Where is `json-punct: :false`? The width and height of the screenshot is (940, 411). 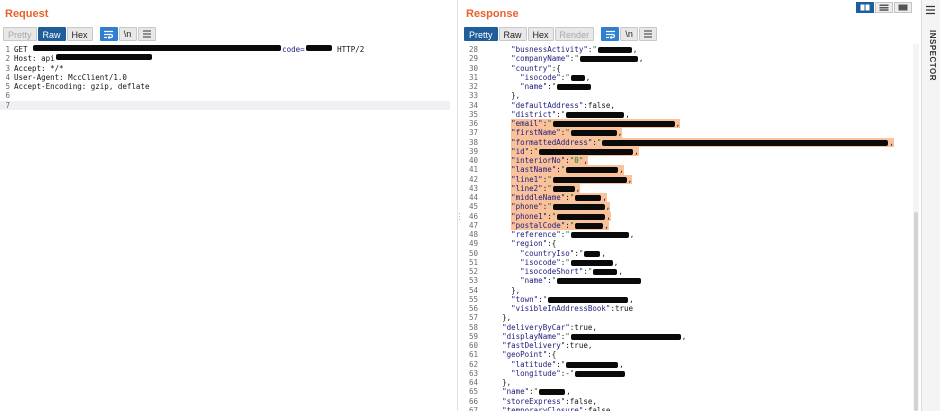
json-punct: :false is located at coordinates (597, 408).